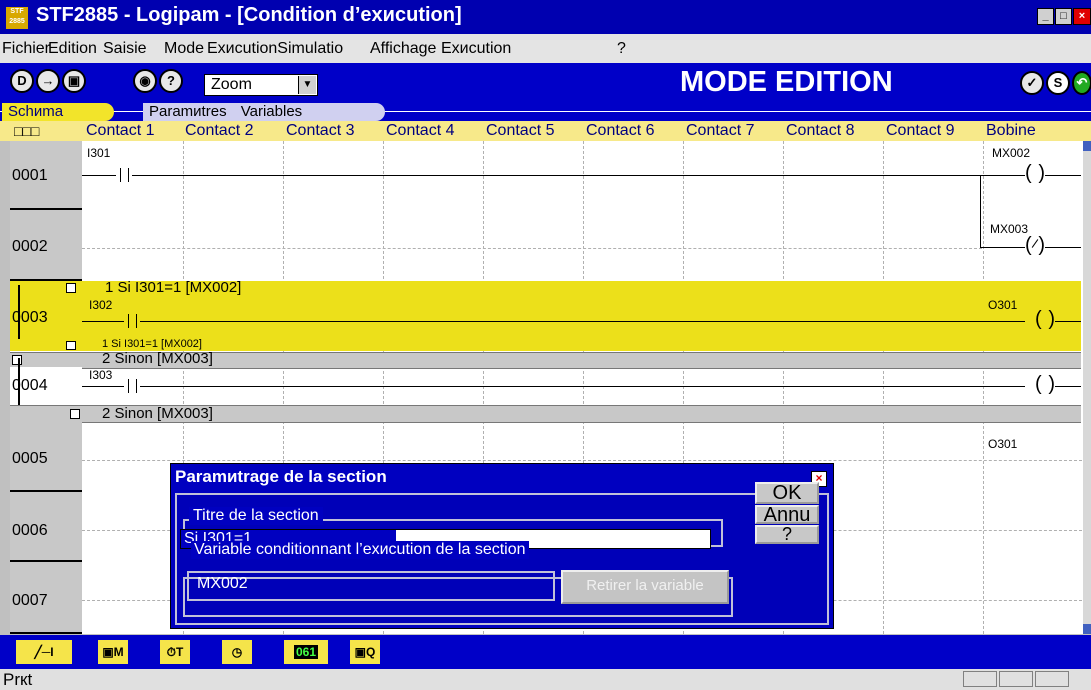 This screenshot has height=690, width=1091. Describe the element at coordinates (175, 652) in the screenshot. I see `timer-icon: ⏱T` at that location.